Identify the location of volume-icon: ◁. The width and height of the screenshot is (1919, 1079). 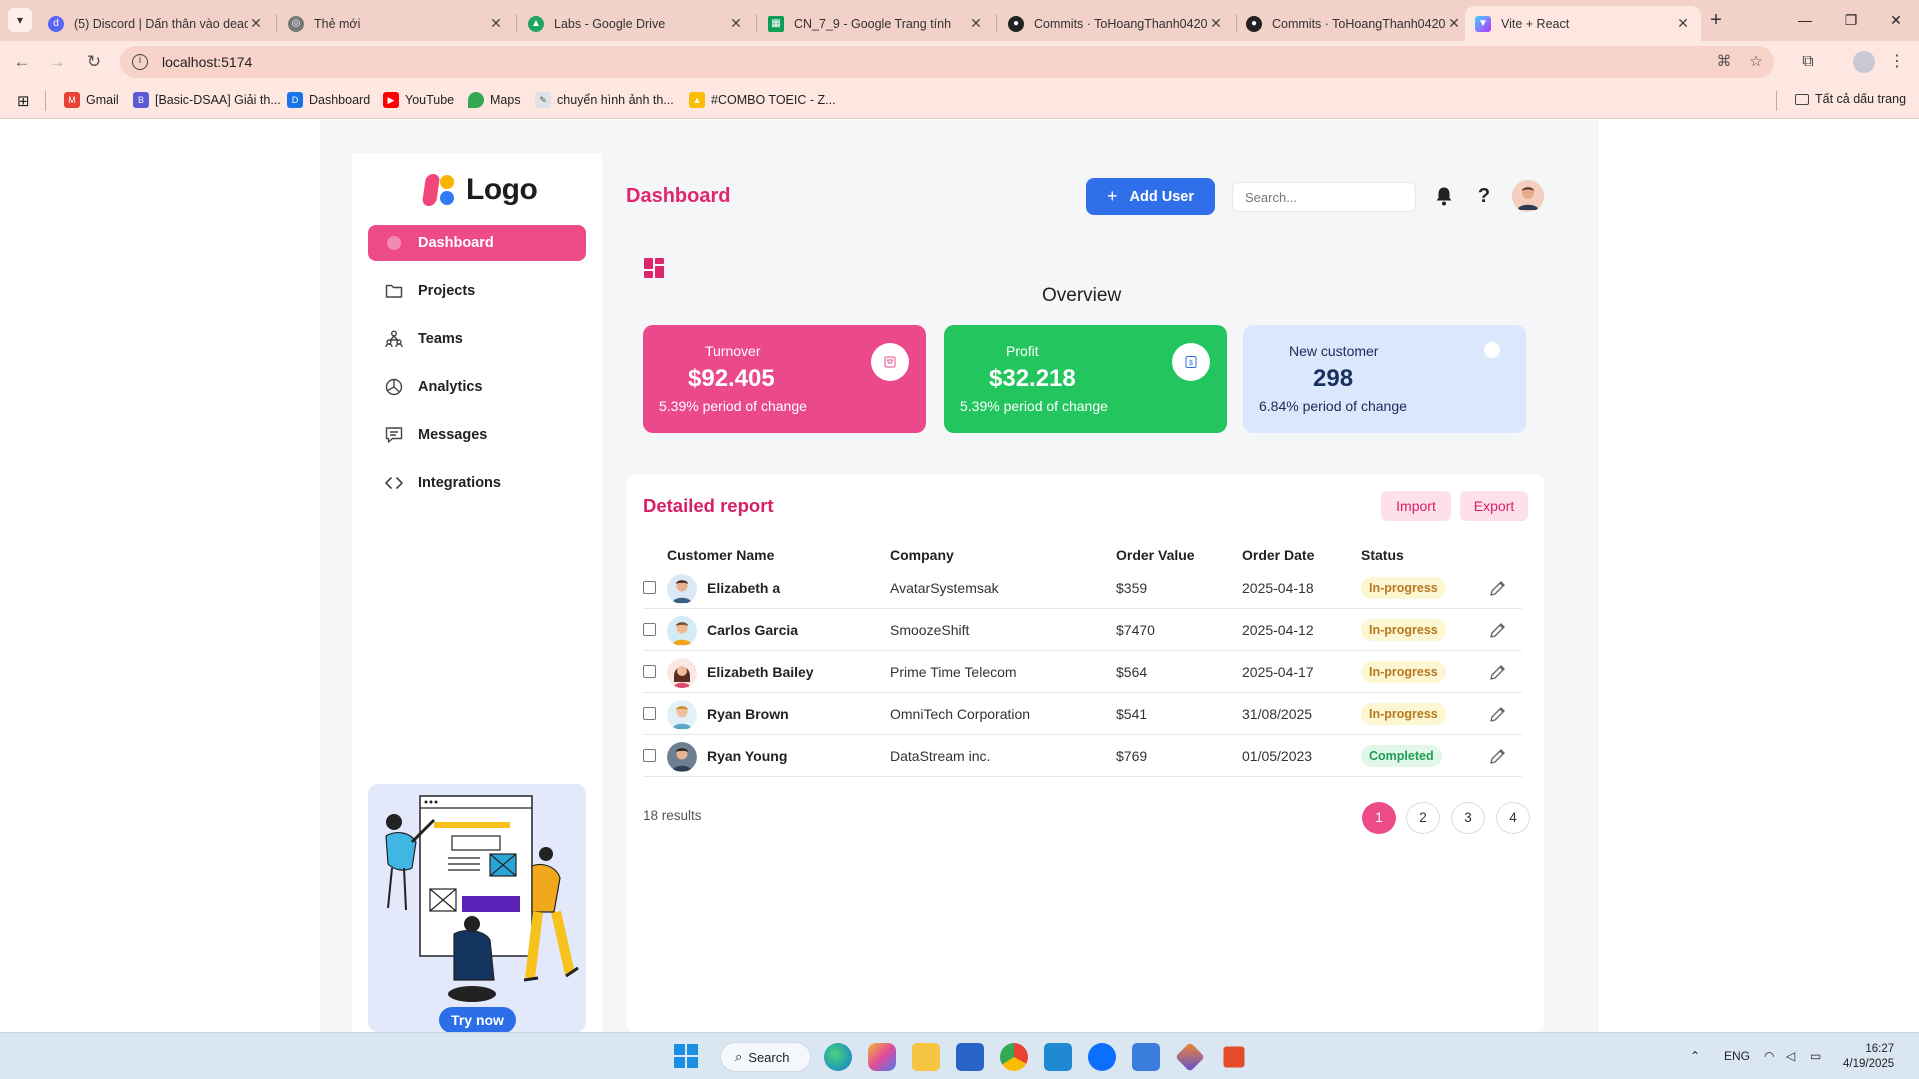
(1790, 1056).